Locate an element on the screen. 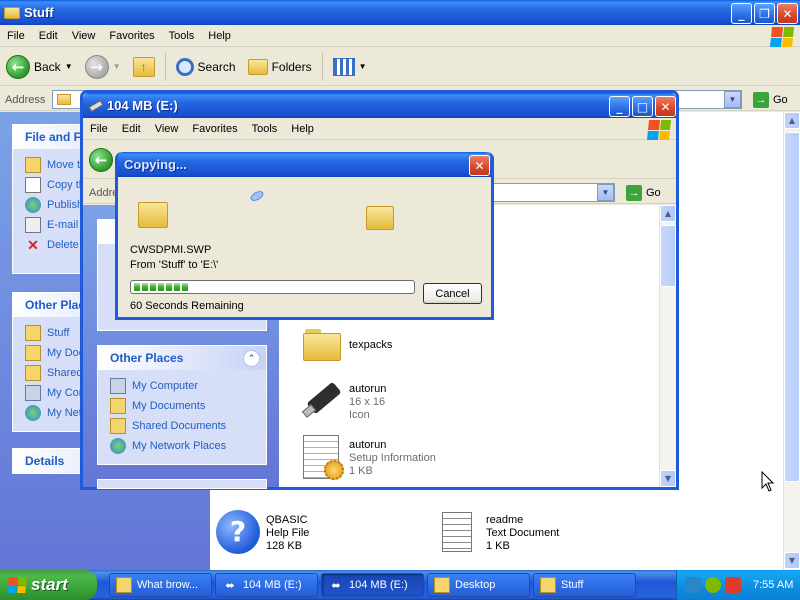 This screenshot has height=600, width=800. copy-icon is located at coordinates (33, 185).